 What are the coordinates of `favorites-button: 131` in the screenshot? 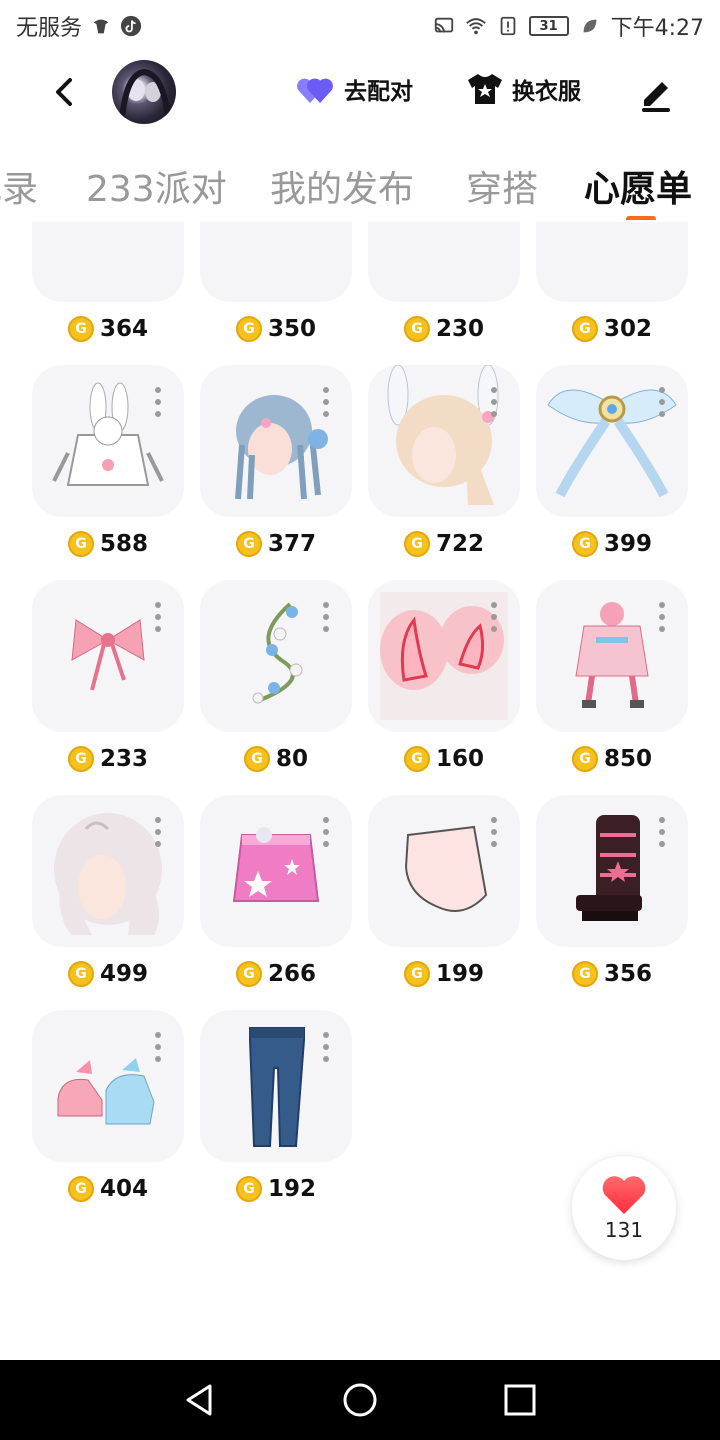 It's located at (624, 1208).